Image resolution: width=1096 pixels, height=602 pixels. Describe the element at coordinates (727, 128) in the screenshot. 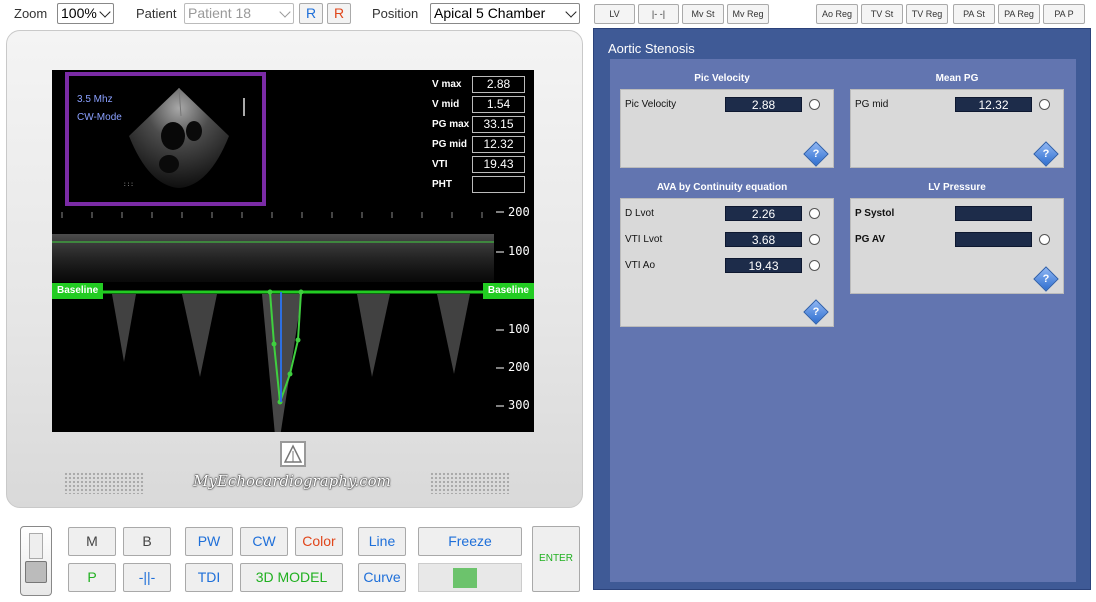

I see `peak-velocity-box: Pic Velocity 2.88 ?` at that location.